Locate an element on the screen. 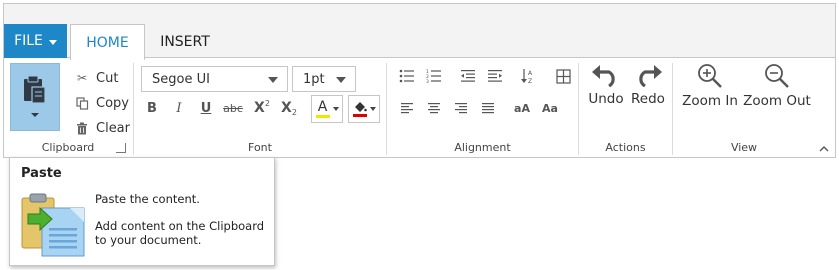 This screenshot has height=270, width=839. font-size-select: 1pt is located at coordinates (324, 79).